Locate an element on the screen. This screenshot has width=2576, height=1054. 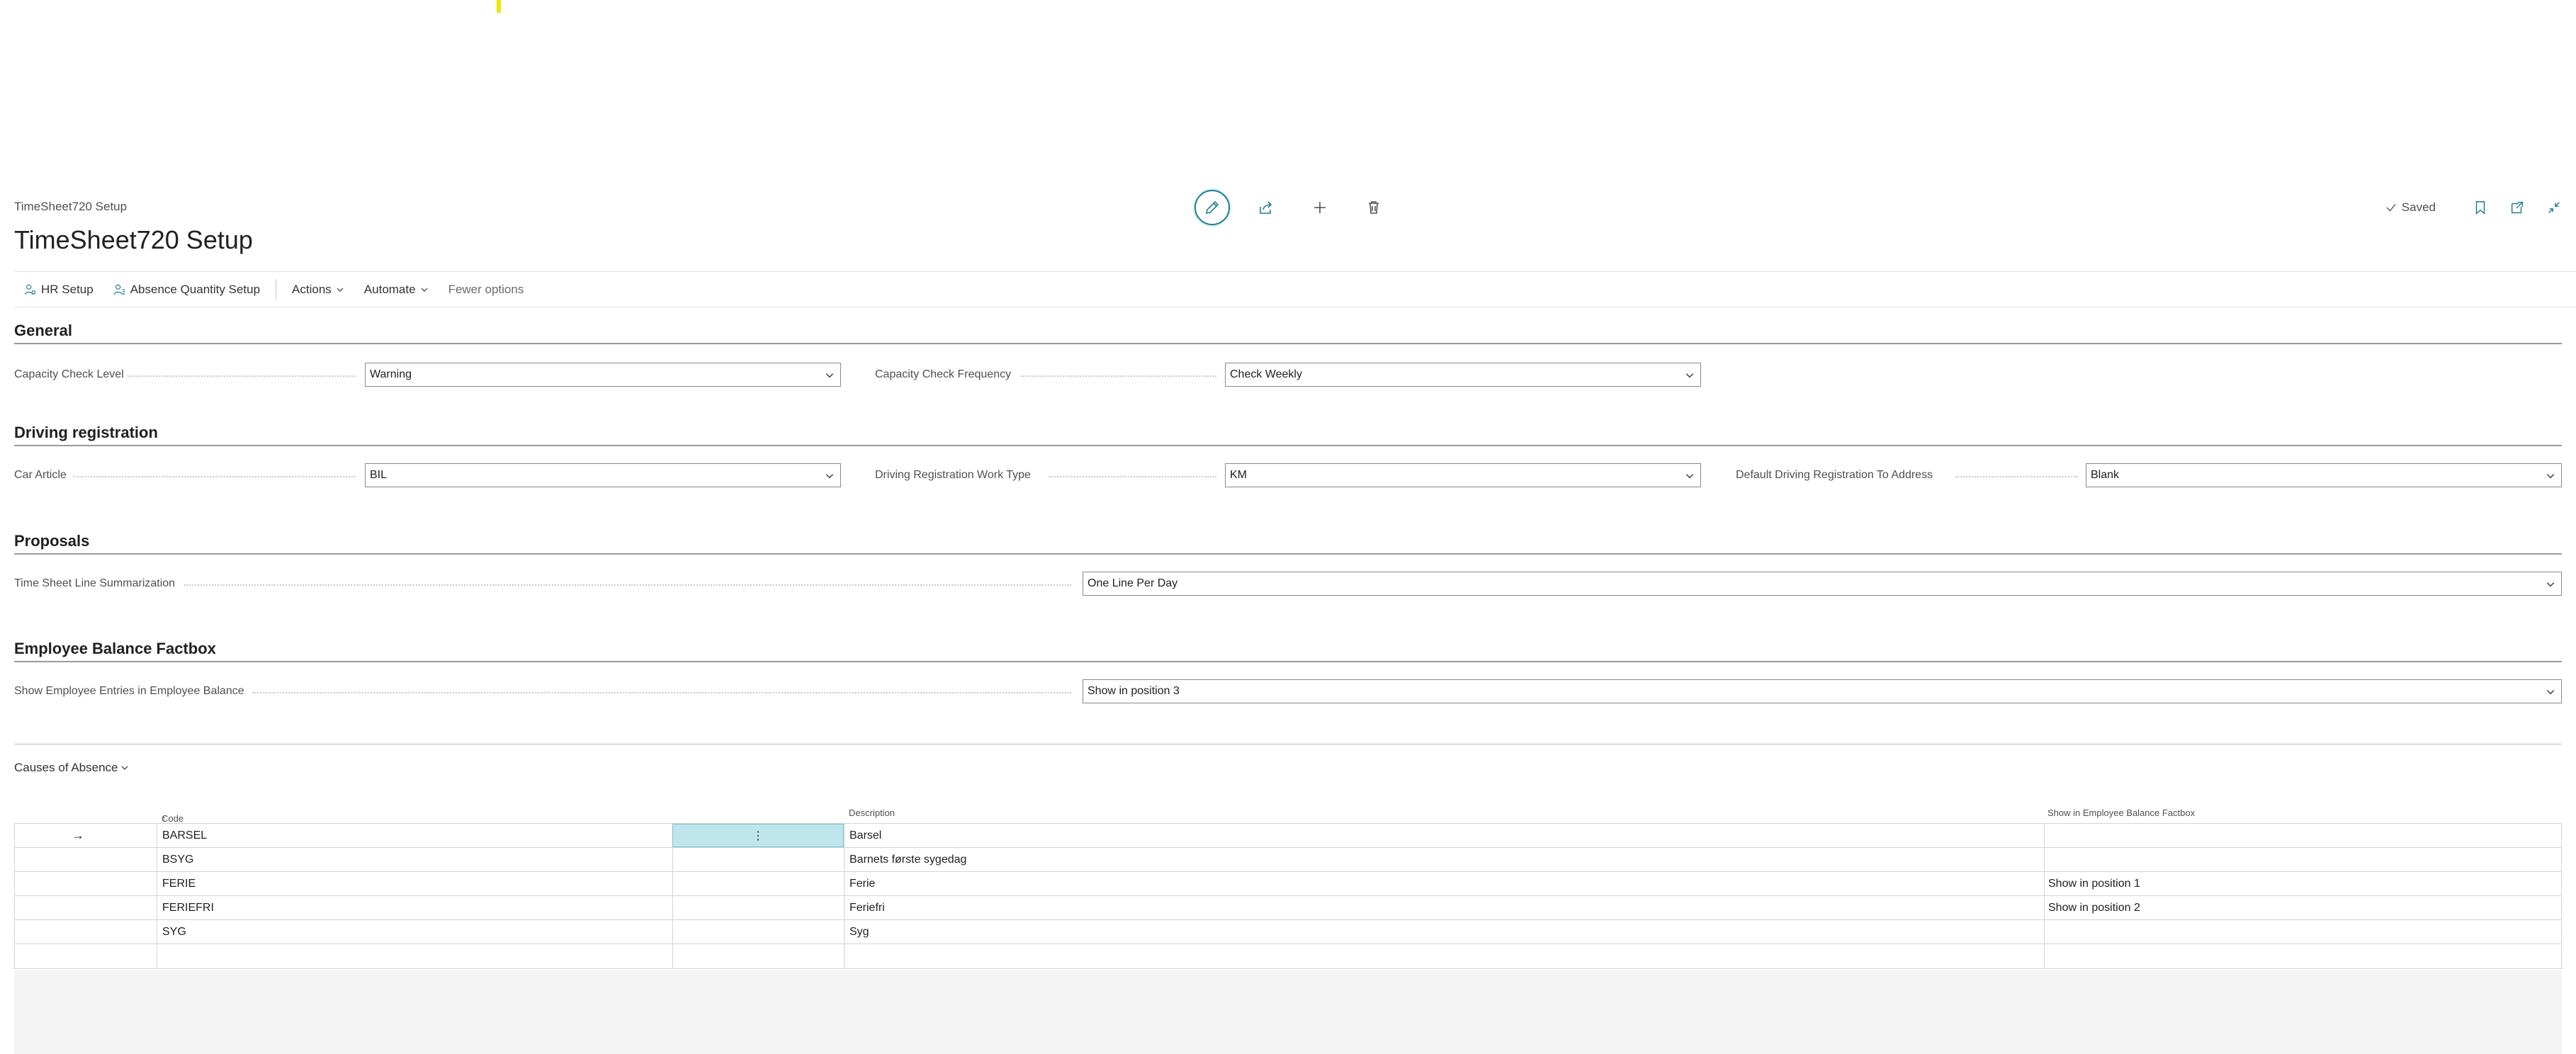
description-cell: Barnets første sygedag is located at coordinates (1441, 860).